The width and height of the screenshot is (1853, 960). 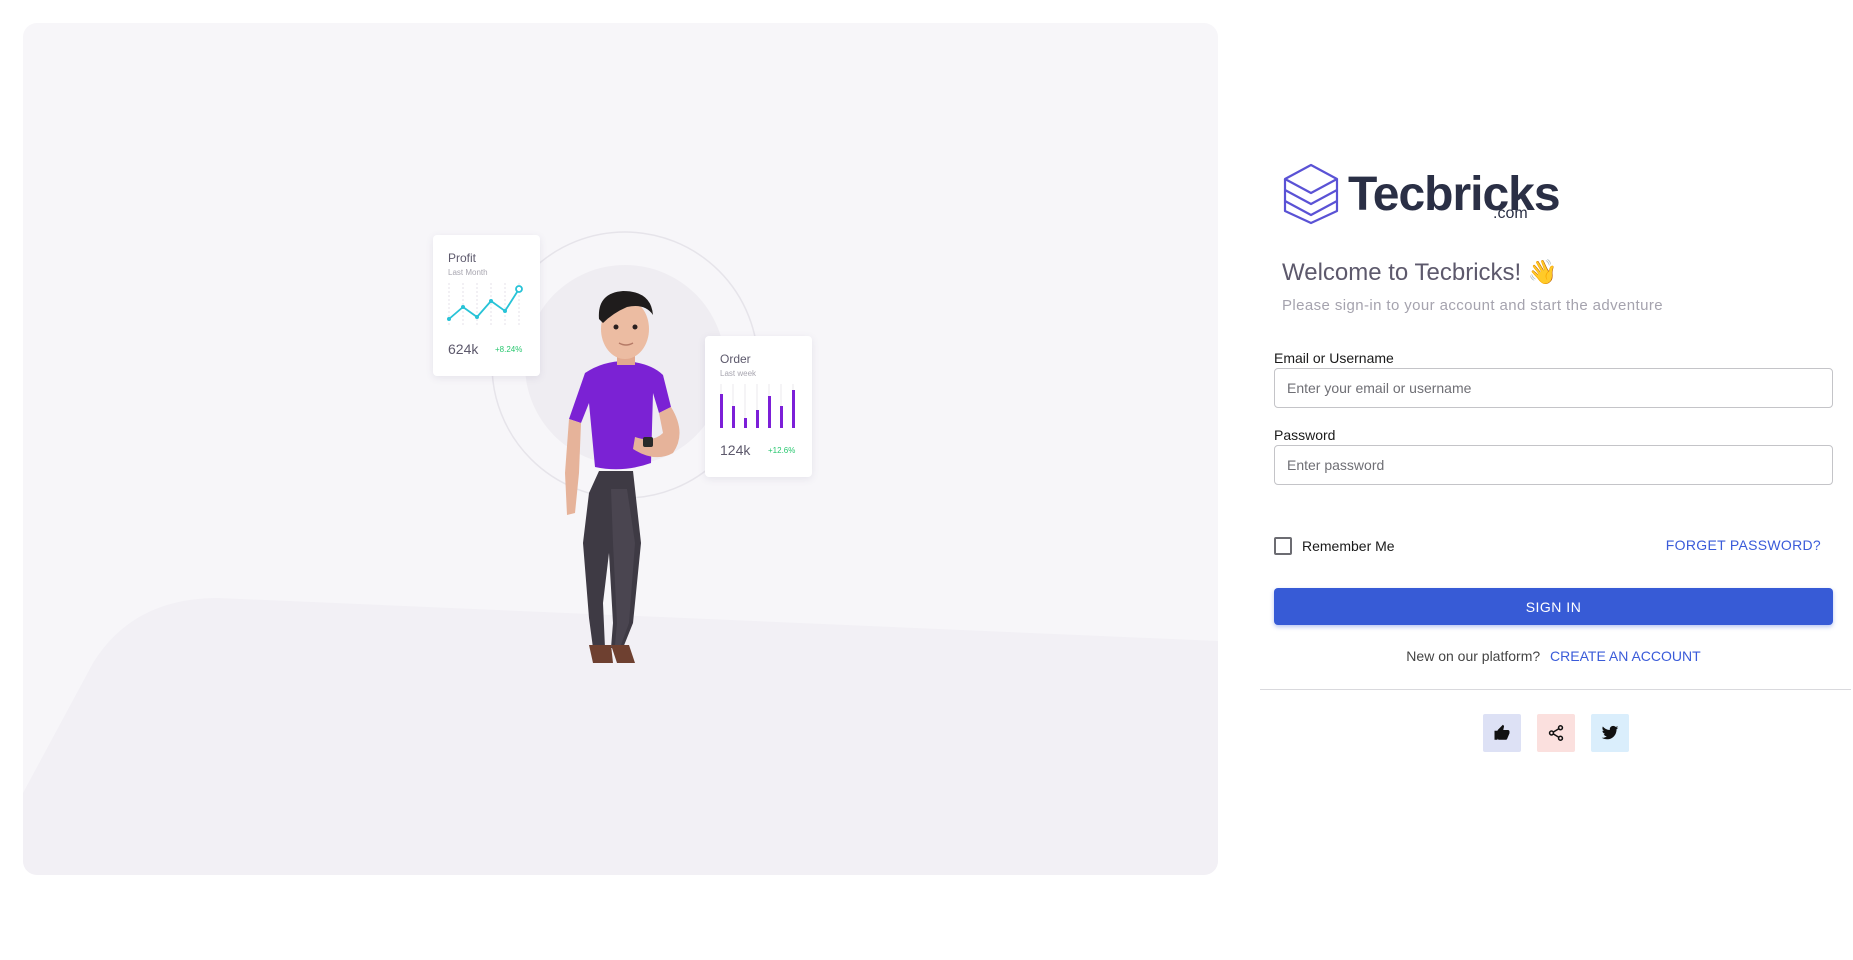 I want to click on password-field, so click(x=1553, y=465).